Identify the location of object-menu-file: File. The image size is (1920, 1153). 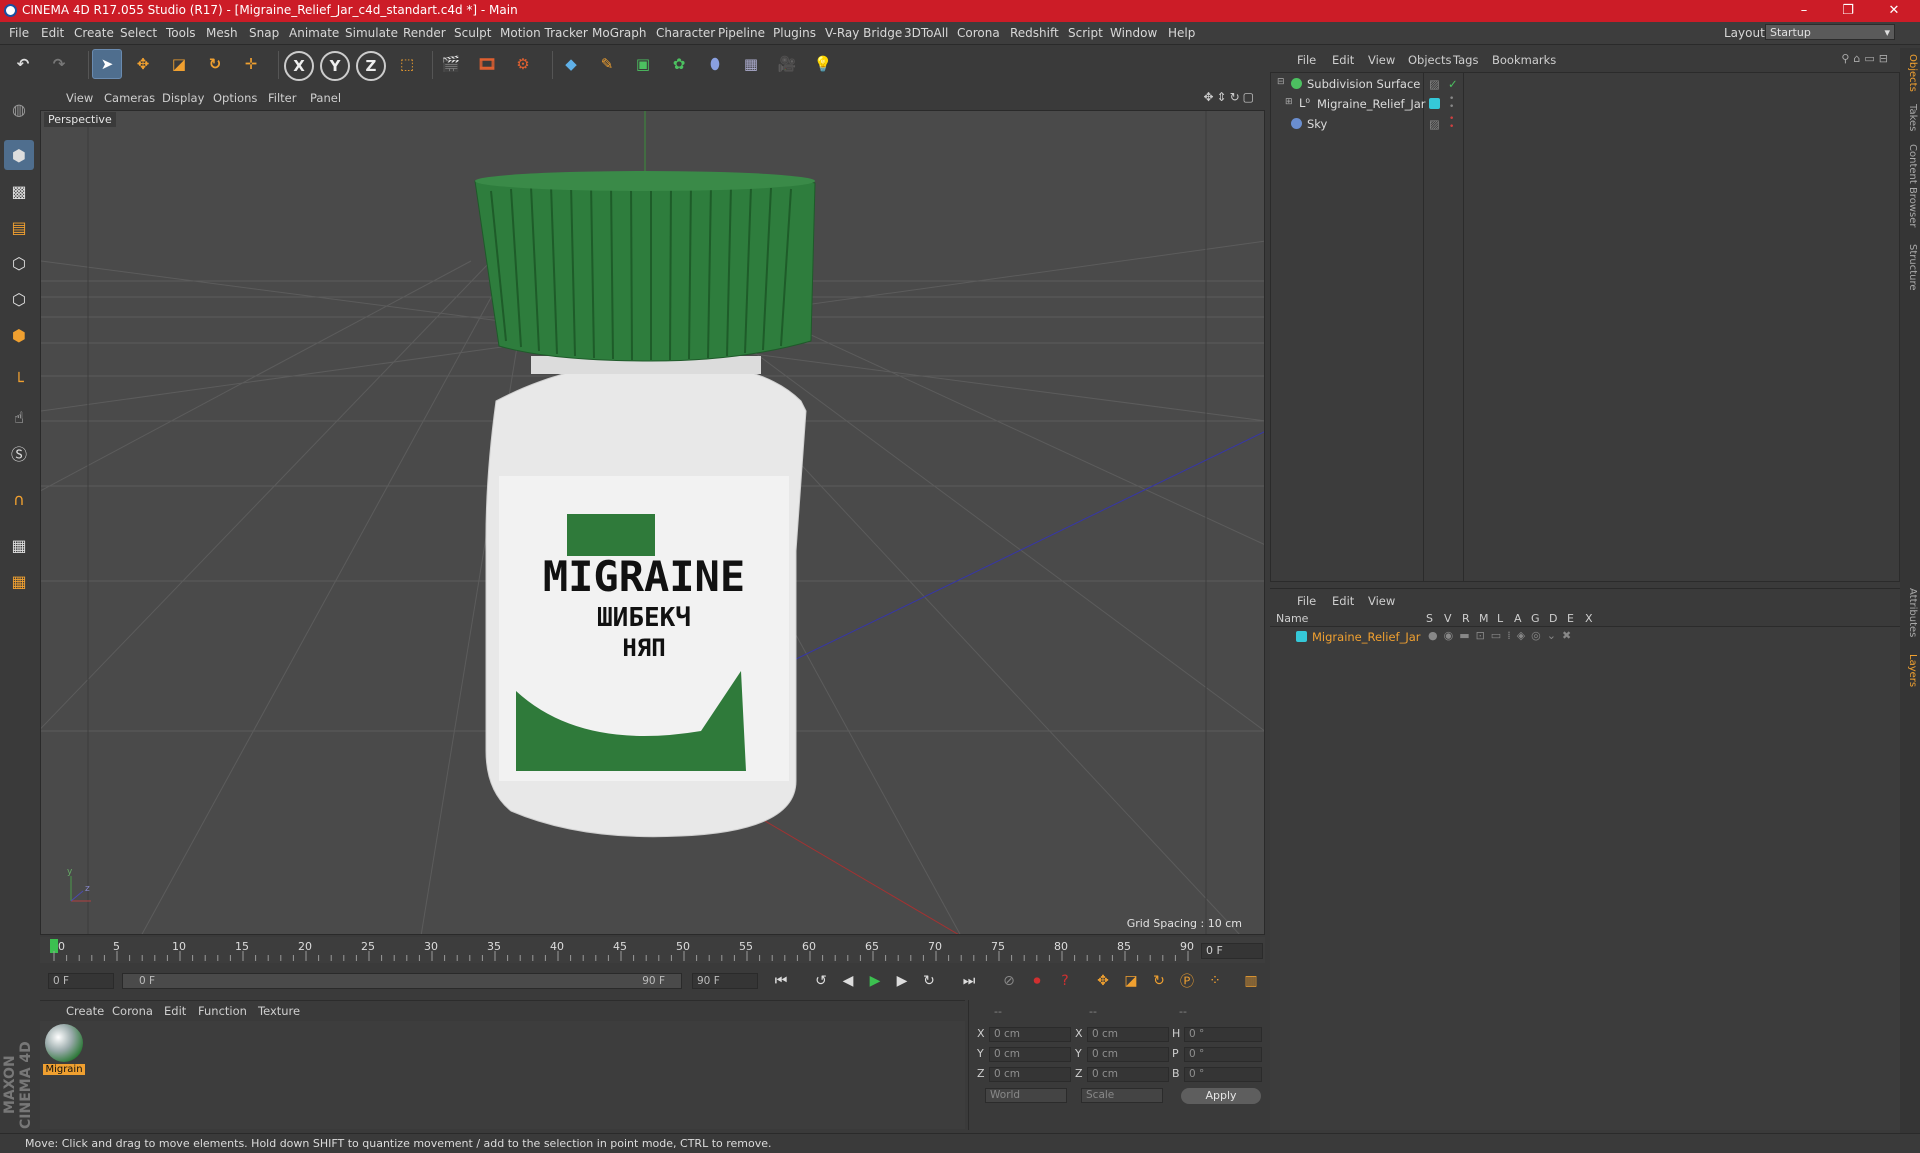
(1306, 60).